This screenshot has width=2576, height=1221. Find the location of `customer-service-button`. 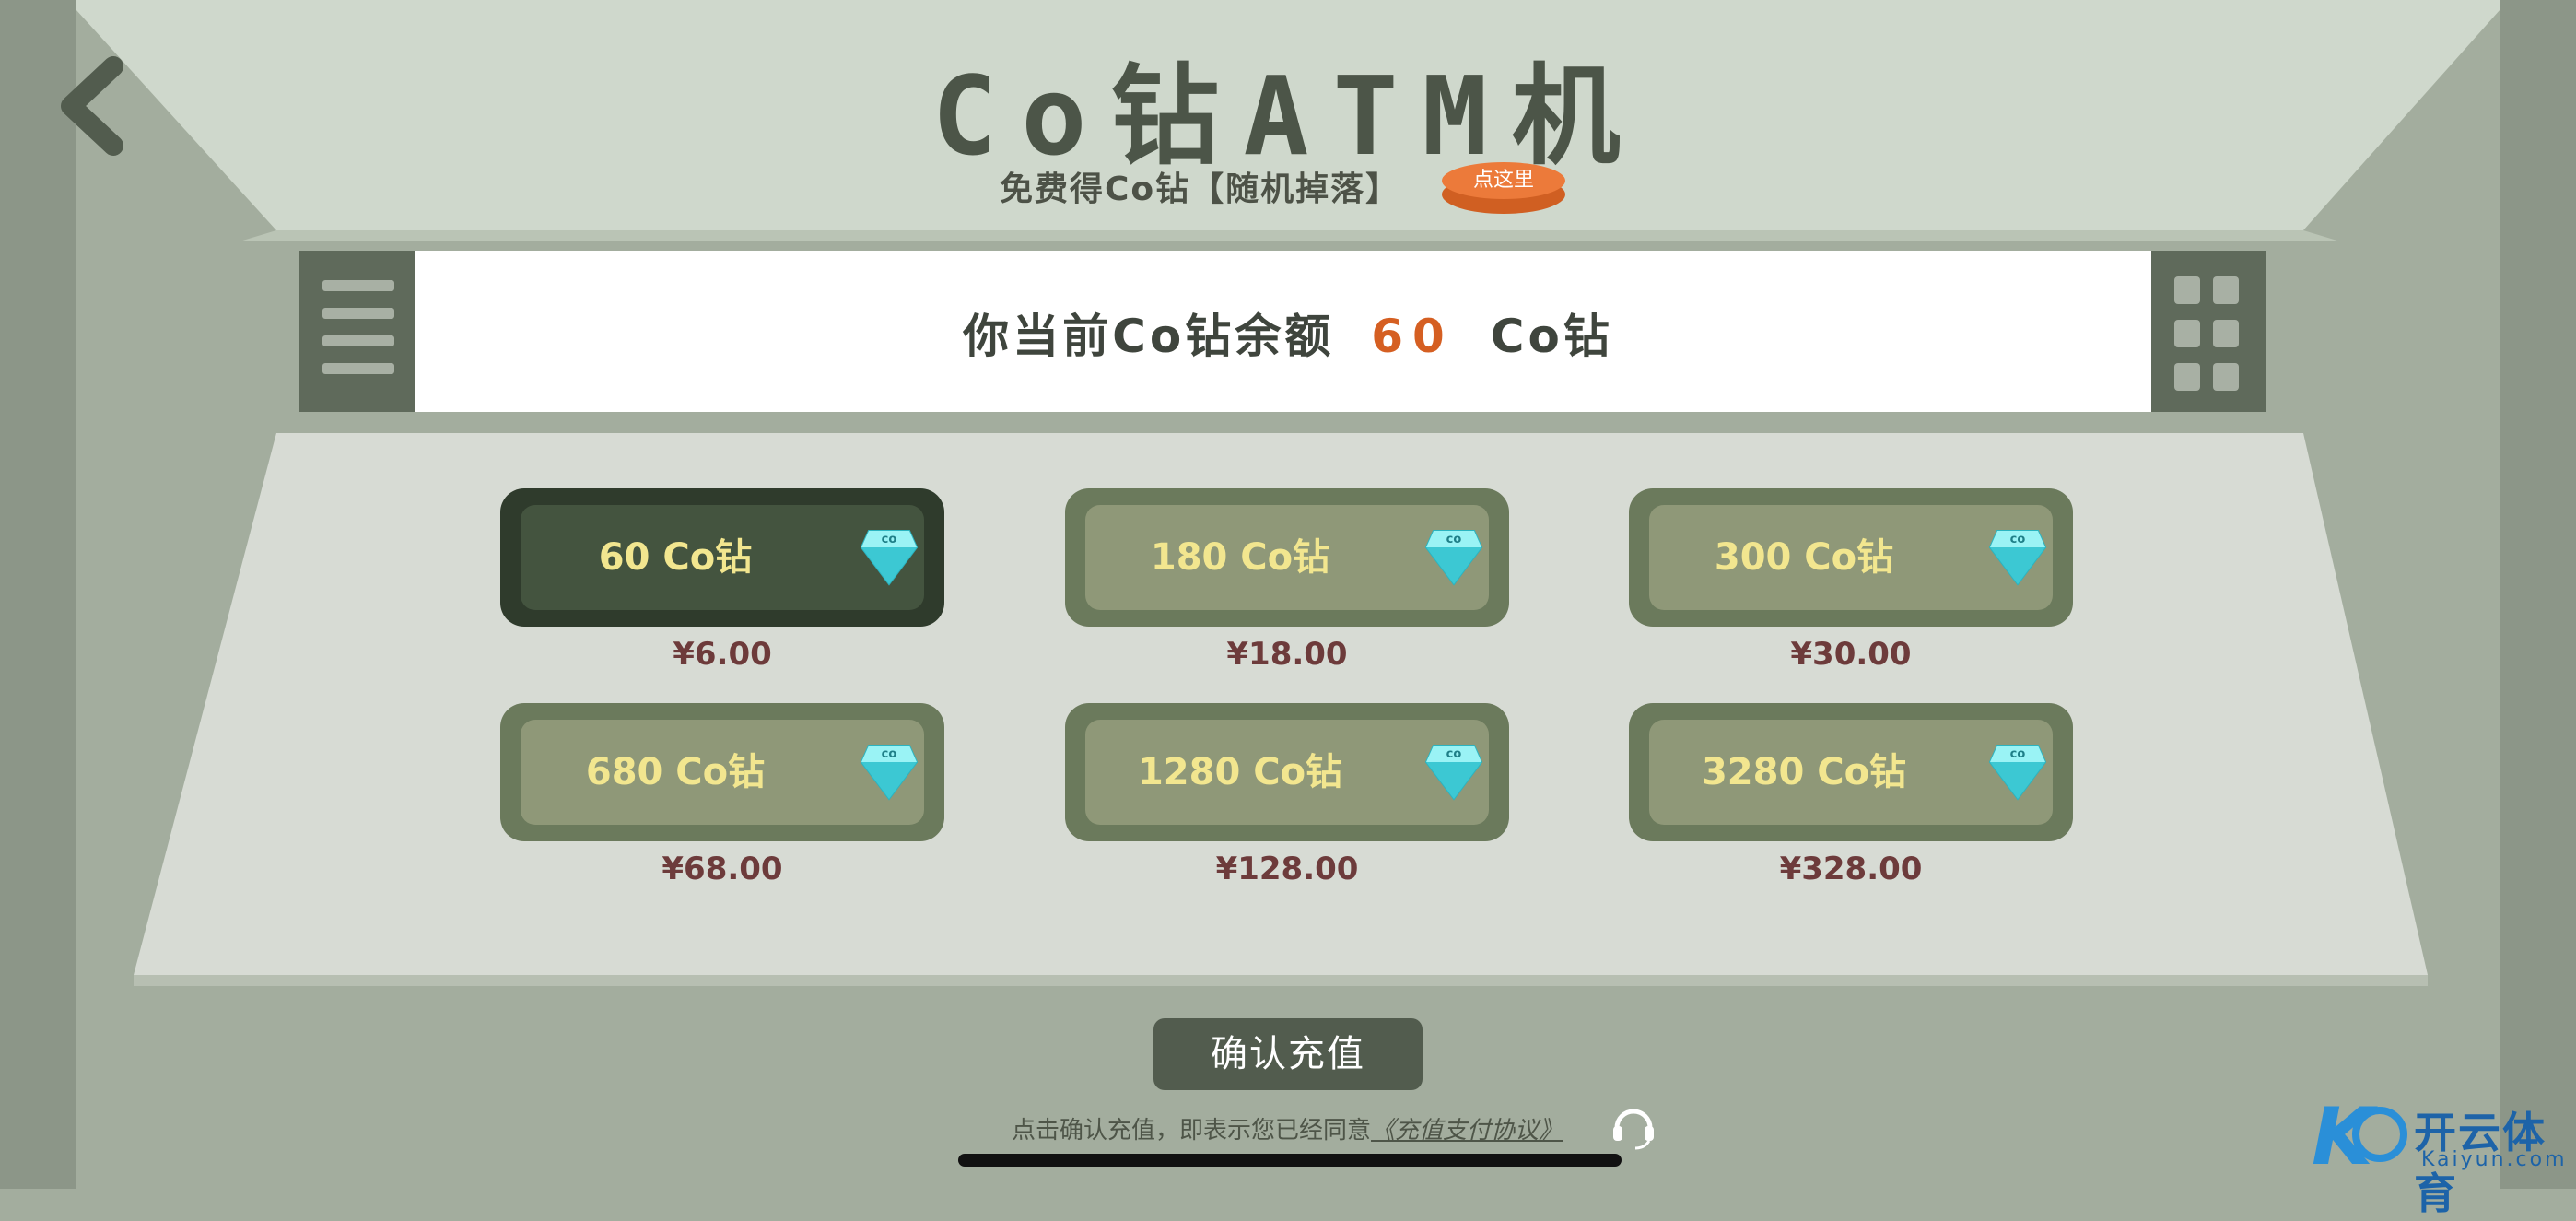

customer-service-button is located at coordinates (1633, 1124).